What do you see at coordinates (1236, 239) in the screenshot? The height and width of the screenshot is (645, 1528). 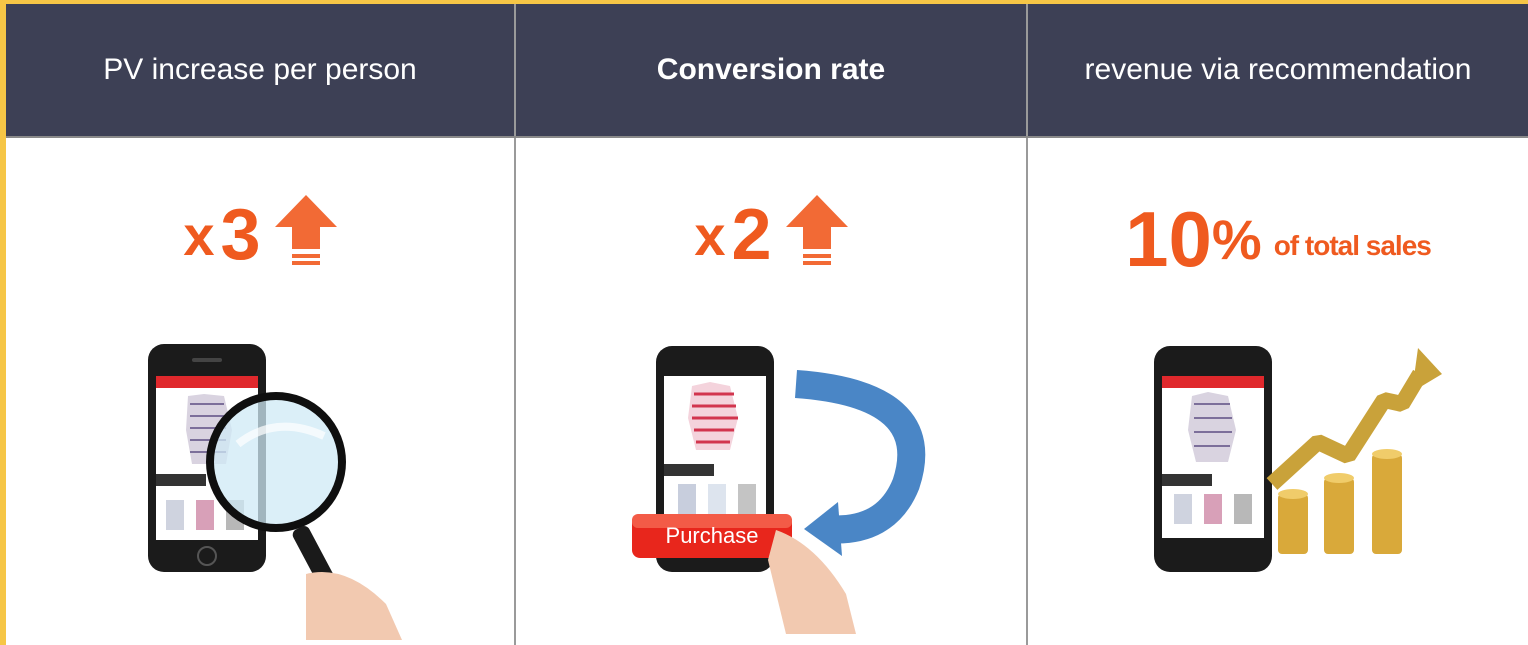 I see `metric-suffix: %` at bounding box center [1236, 239].